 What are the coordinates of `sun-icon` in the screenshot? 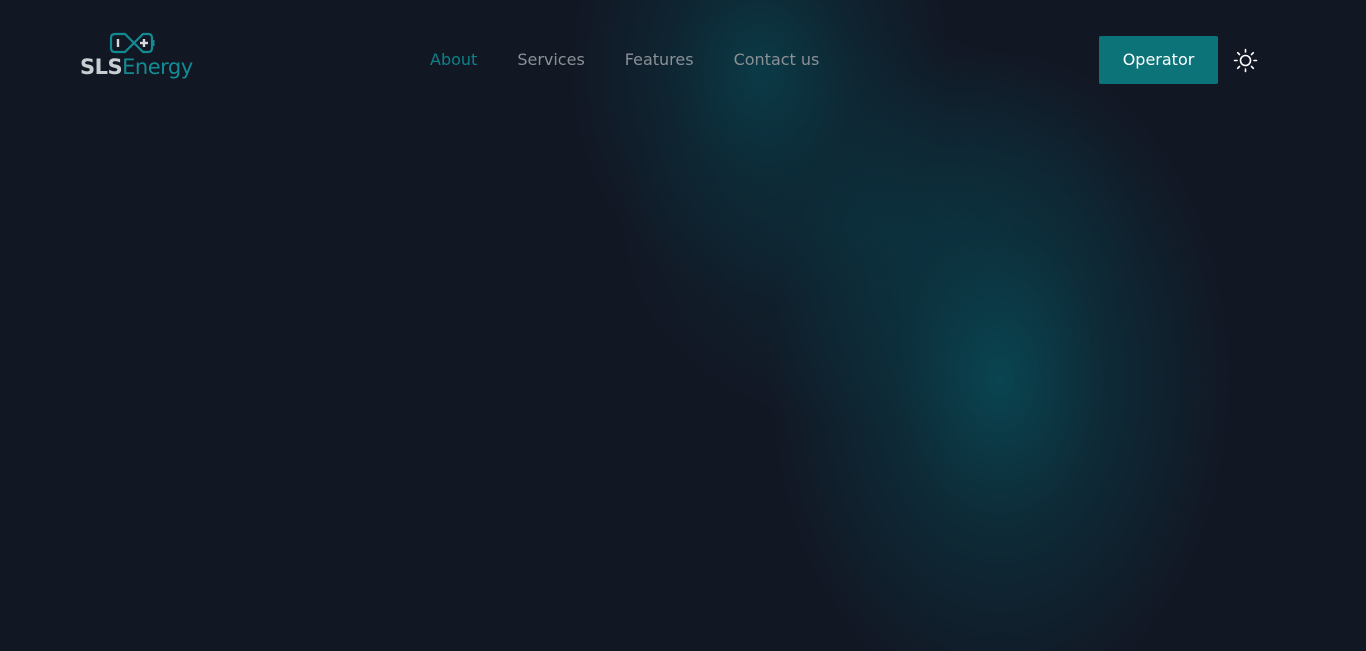 It's located at (1245, 60).